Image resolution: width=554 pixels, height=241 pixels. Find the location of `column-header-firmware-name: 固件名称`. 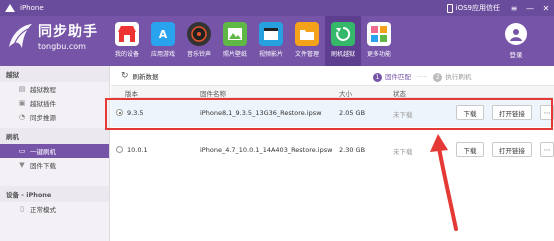

column-header-firmware-name: 固件名称 is located at coordinates (213, 94).